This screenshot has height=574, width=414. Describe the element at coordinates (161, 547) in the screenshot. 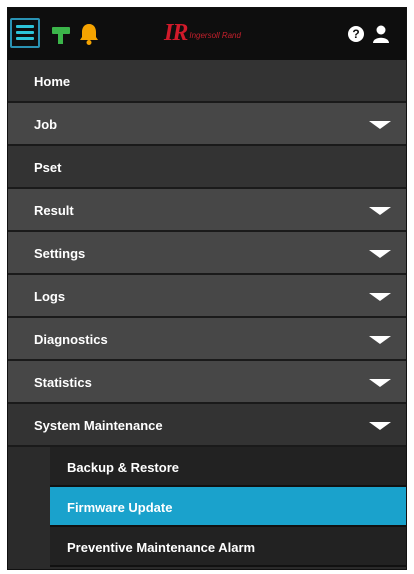

I see `submenu-item-label: Preventive Maintenance Alarm` at that location.